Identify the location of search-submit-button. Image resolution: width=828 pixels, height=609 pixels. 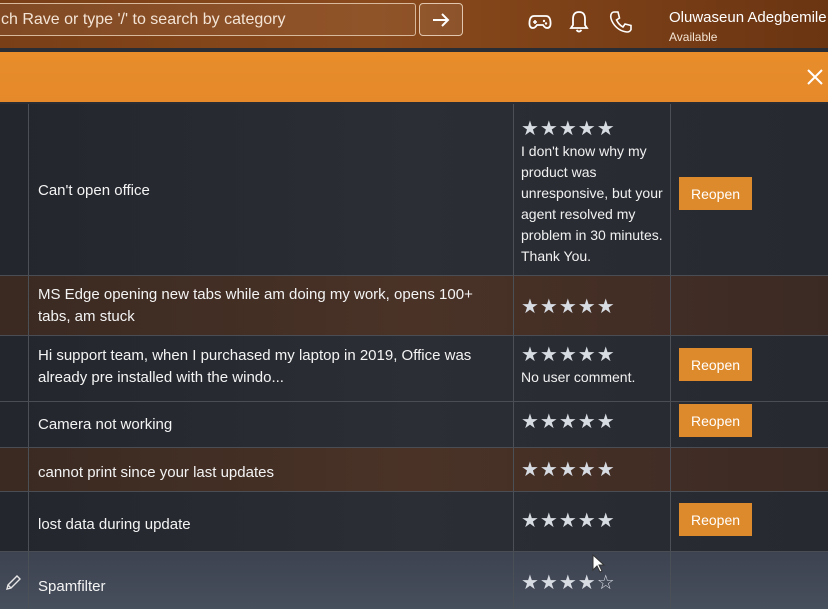
(441, 19).